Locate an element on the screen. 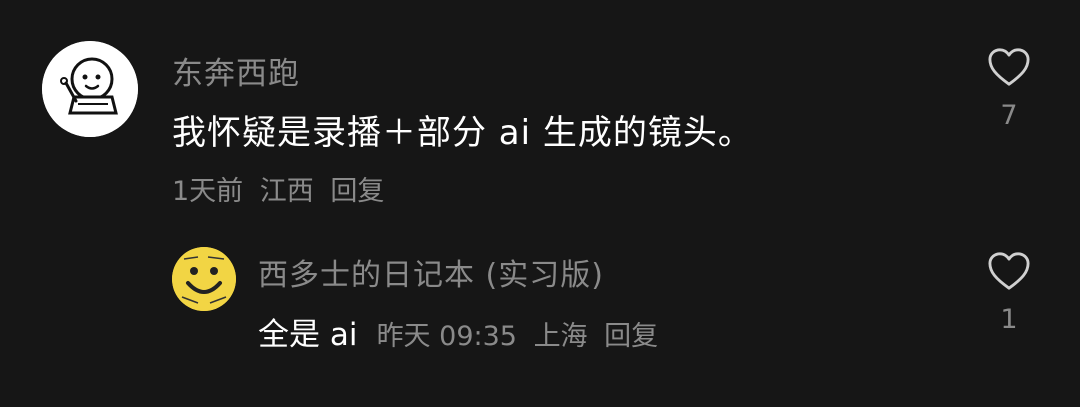 This screenshot has width=1080, height=407. reply-avatar is located at coordinates (204, 279).